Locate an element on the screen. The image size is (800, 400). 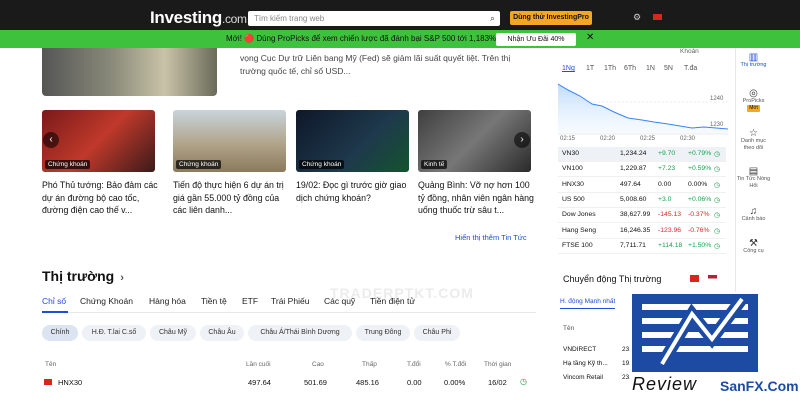
carousel-next-icon: › is located at coordinates (522, 140).